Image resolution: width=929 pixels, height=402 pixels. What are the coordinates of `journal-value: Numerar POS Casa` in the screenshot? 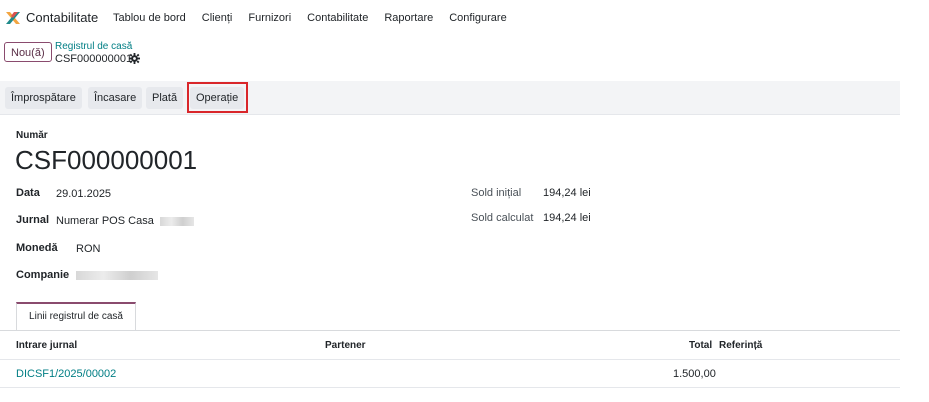 It's located at (105, 221).